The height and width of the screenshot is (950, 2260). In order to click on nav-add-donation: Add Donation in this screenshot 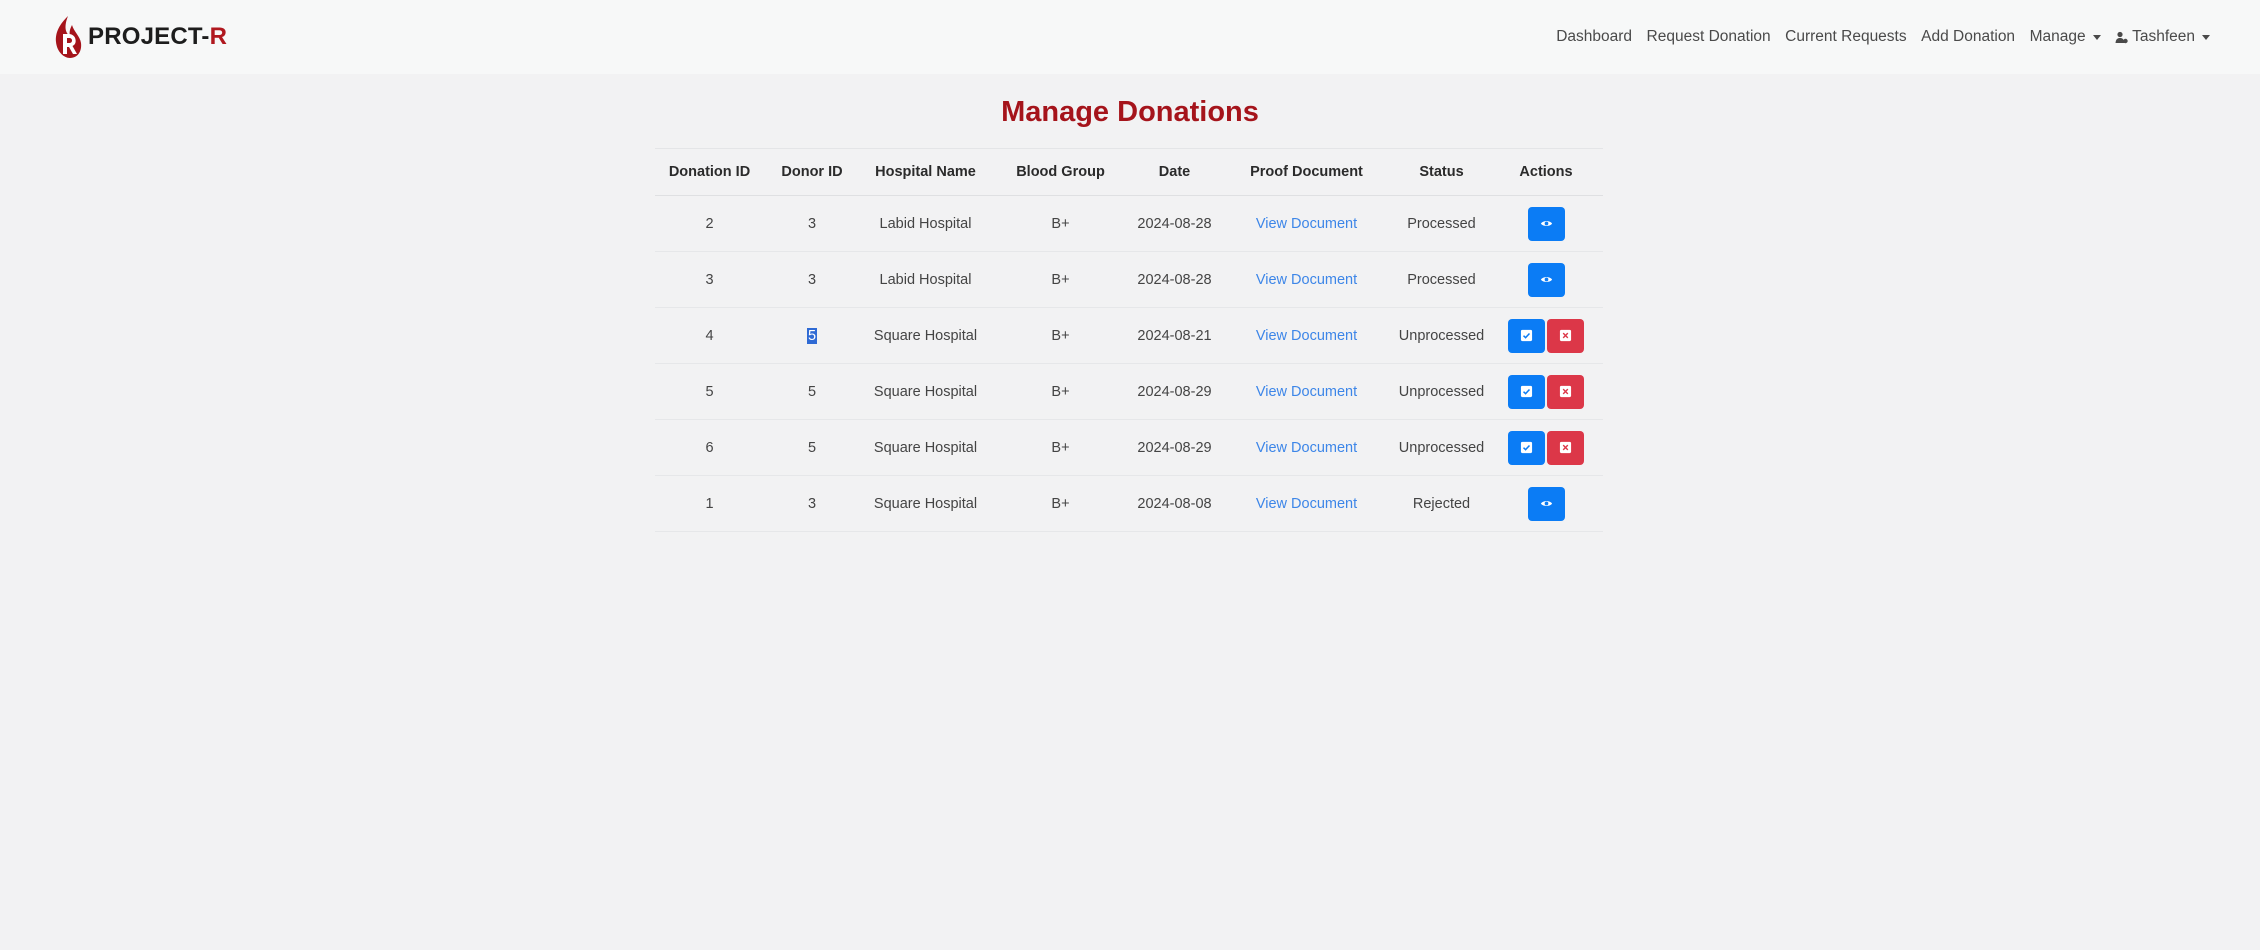, I will do `click(1968, 37)`.